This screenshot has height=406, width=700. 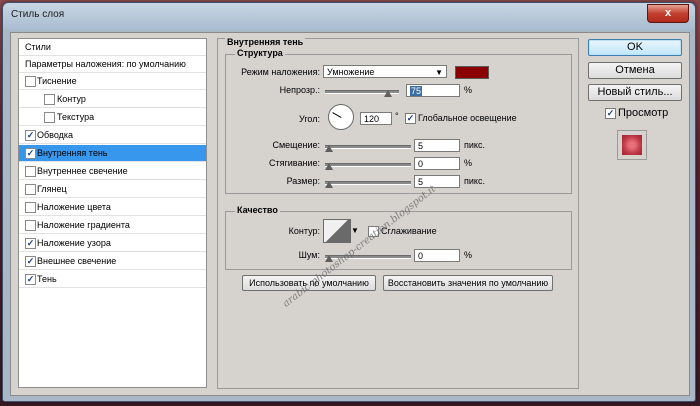 I want to click on distance-input: 5, so click(x=437, y=145).